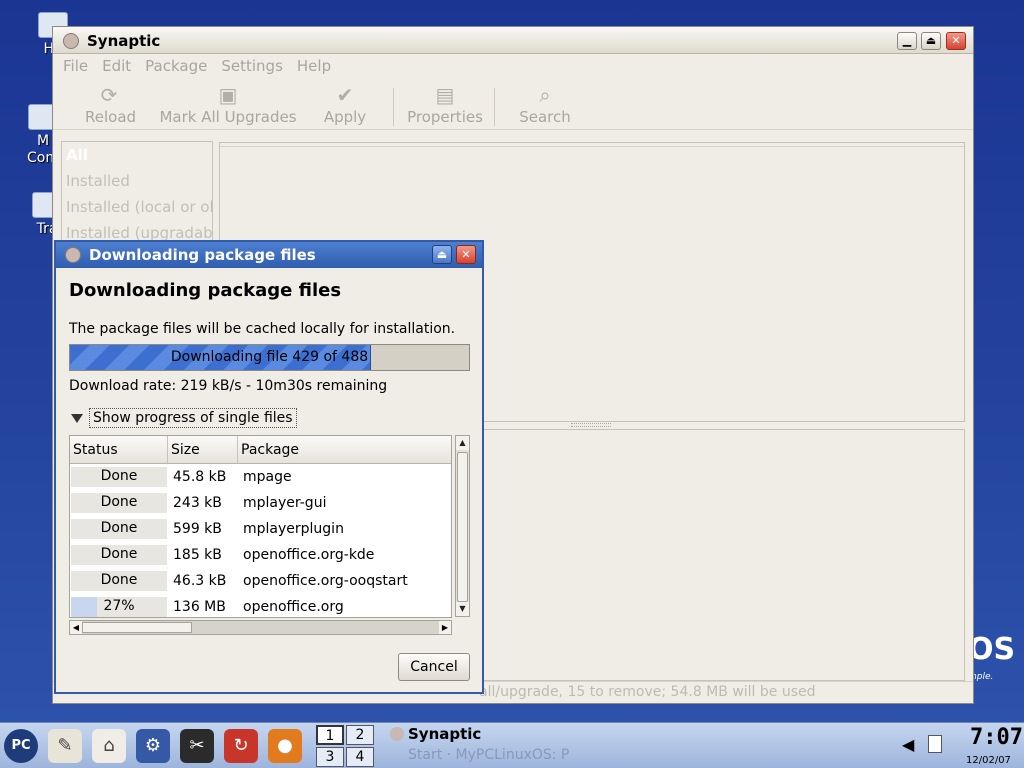  What do you see at coordinates (200, 477) in the screenshot?
I see `row-size-cell: 45.8 kB` at bounding box center [200, 477].